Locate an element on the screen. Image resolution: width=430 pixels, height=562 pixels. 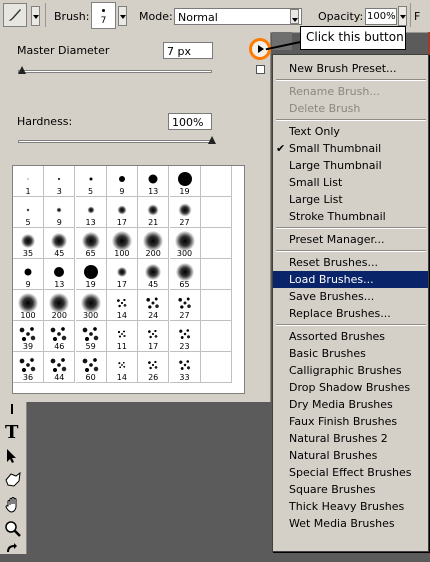
hardness-slider-thumb is located at coordinates (212, 140).